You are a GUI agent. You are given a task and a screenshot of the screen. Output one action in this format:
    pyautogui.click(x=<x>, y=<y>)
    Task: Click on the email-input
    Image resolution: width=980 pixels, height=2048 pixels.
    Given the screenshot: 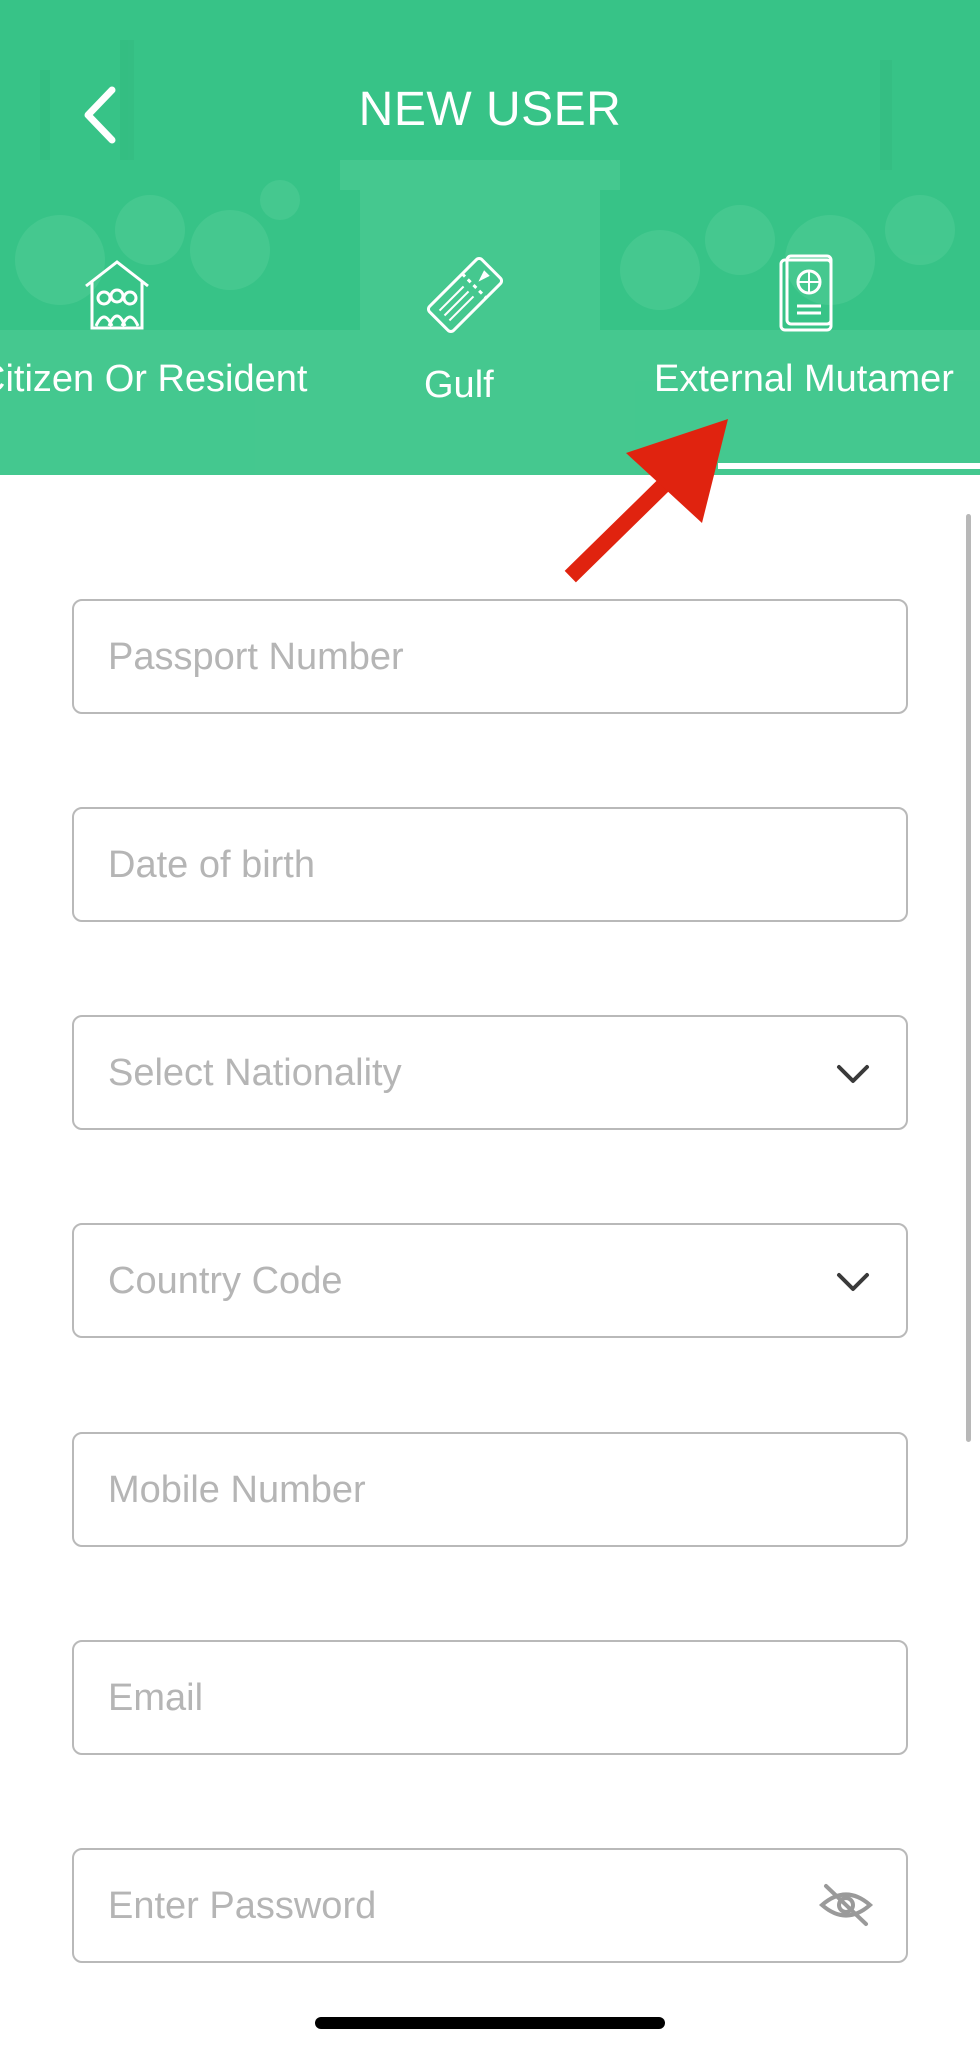 What is the action you would take?
    pyautogui.click(x=458, y=1698)
    